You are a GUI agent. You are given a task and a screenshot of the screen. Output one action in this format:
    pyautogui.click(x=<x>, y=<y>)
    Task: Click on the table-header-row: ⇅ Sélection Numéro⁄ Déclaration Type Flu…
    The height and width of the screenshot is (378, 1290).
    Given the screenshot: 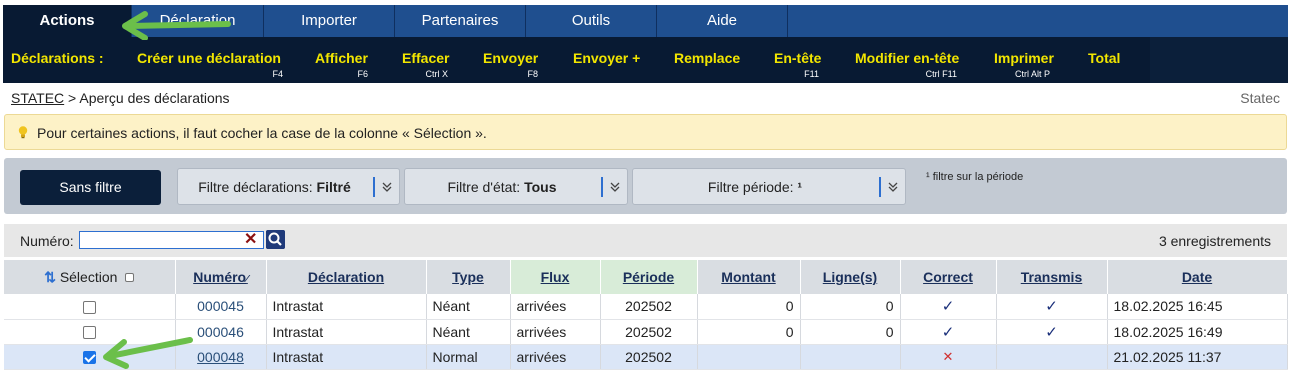 What is the action you would take?
    pyautogui.click(x=646, y=277)
    